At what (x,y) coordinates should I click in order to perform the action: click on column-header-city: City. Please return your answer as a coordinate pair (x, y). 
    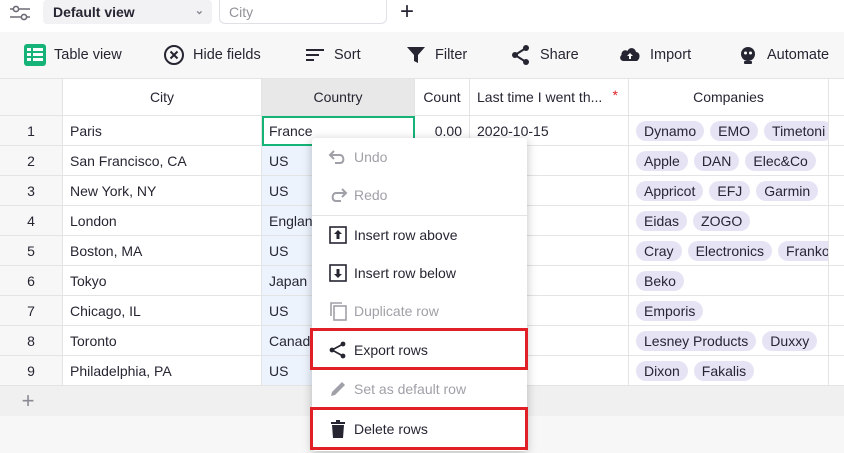
    Looking at the image, I should click on (162, 97).